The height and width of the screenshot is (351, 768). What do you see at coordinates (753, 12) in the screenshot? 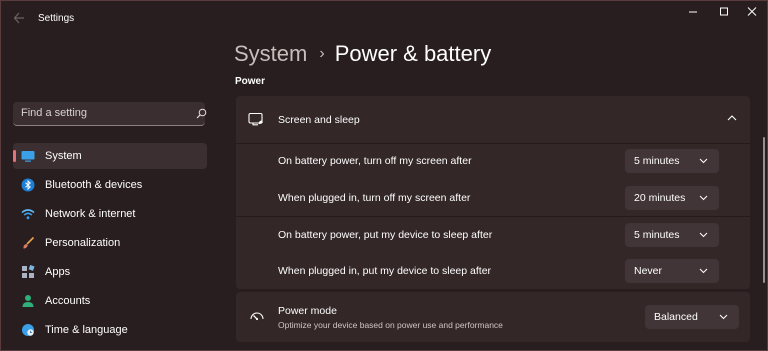
I see `close-icon` at bounding box center [753, 12].